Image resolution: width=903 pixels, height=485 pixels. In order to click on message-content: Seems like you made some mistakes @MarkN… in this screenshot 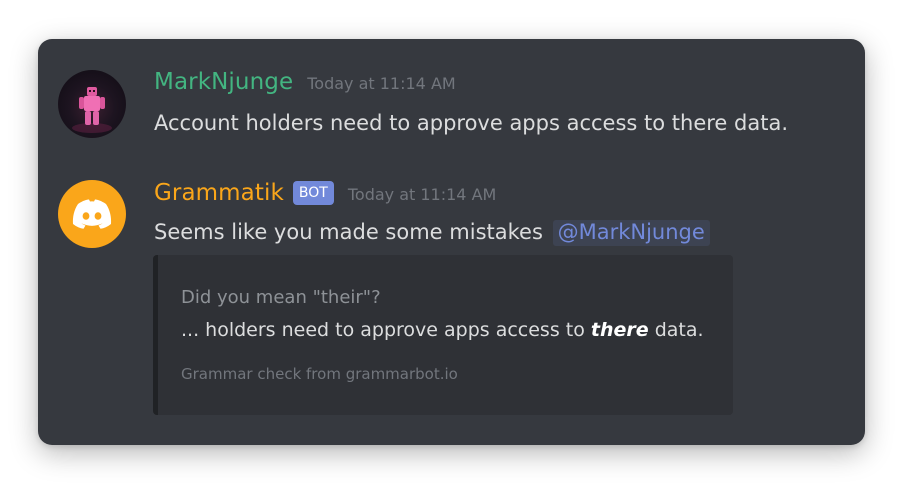, I will do `click(432, 233)`.